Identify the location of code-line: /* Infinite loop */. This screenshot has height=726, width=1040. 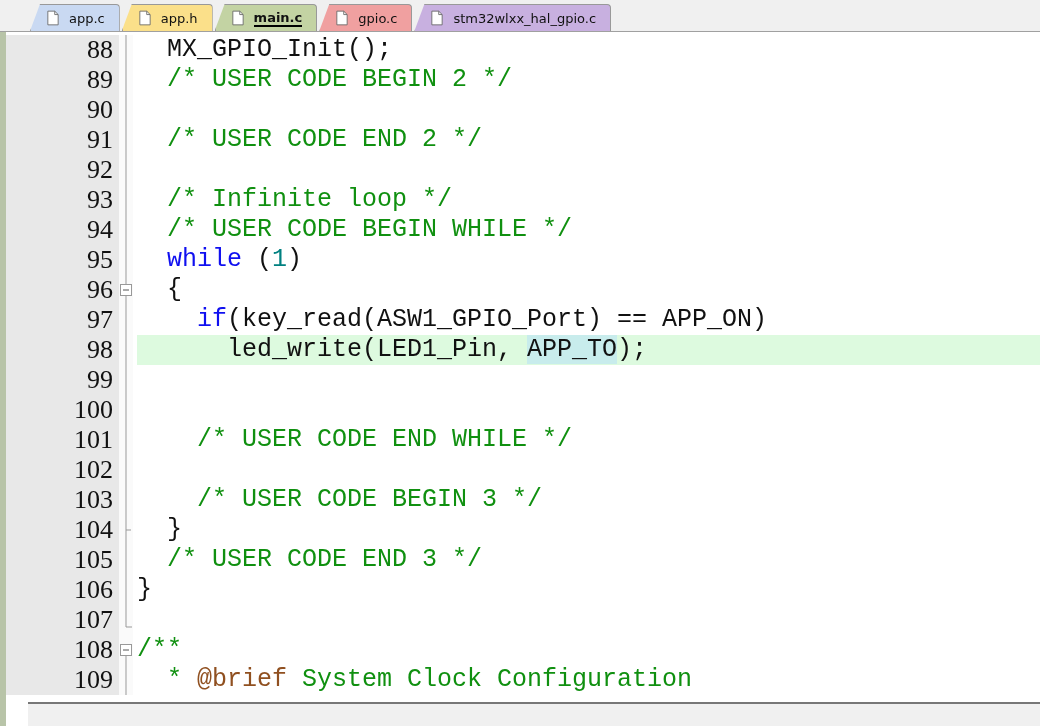
(309, 200).